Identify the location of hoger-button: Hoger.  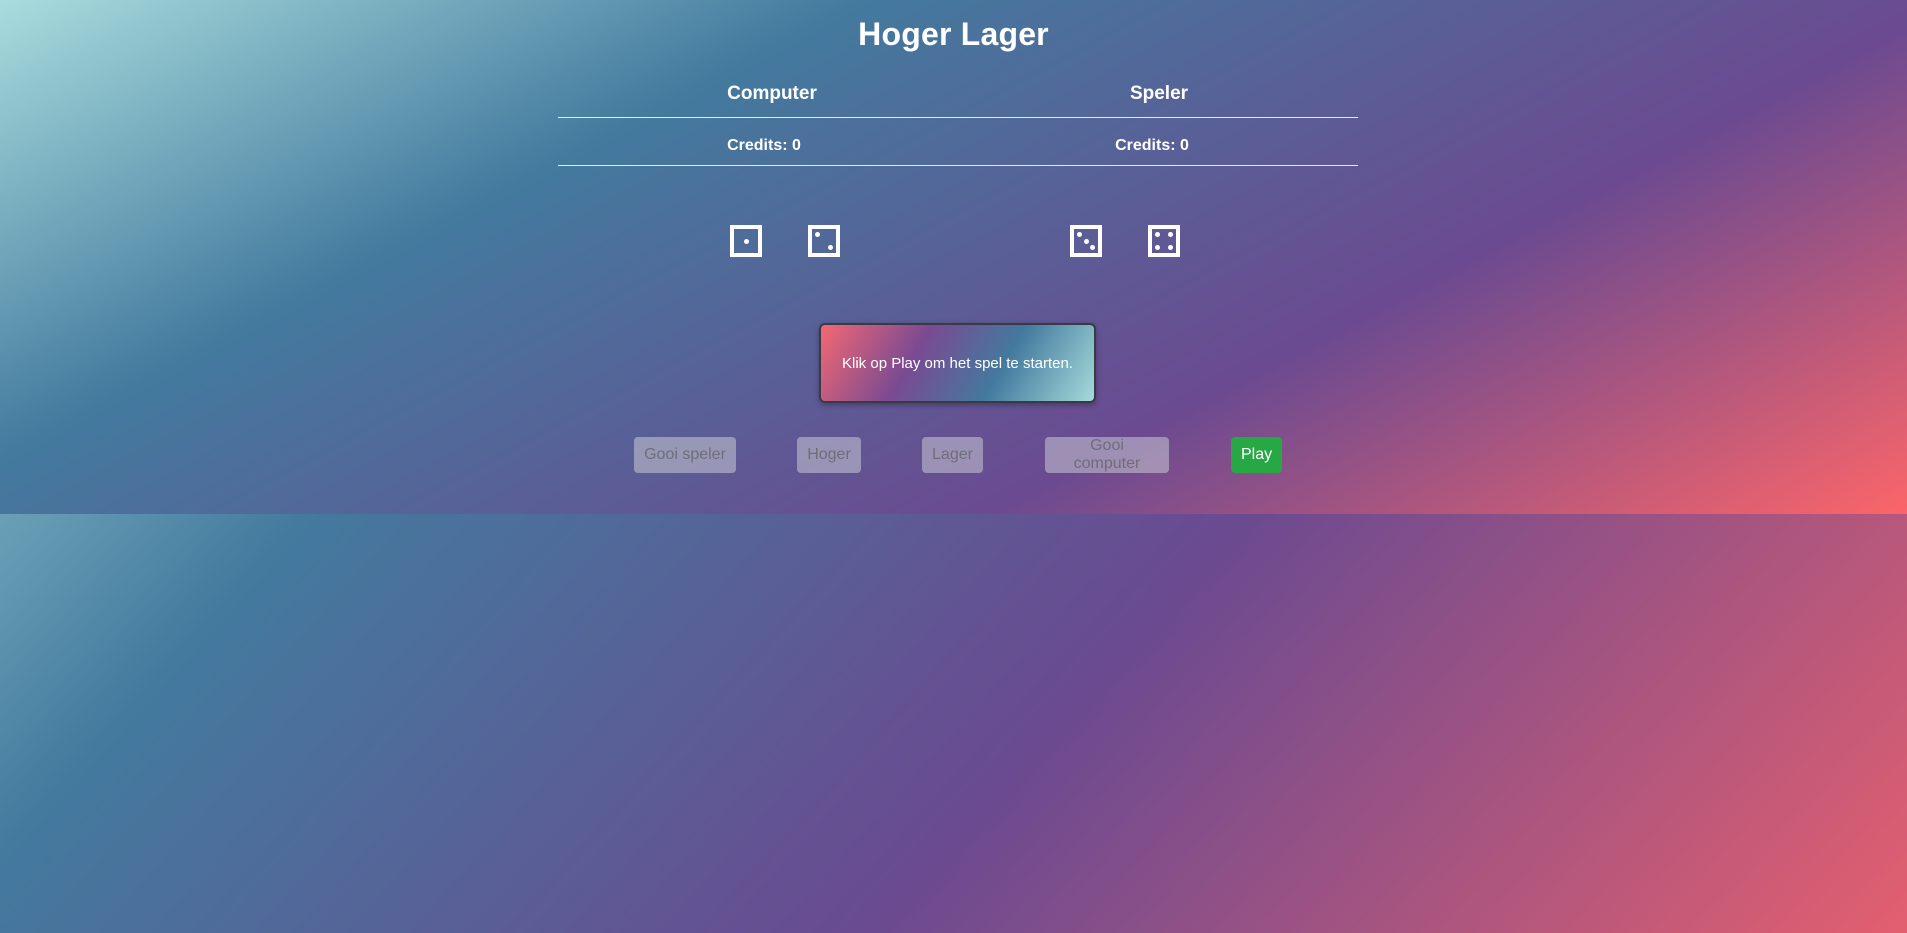
(829, 455).